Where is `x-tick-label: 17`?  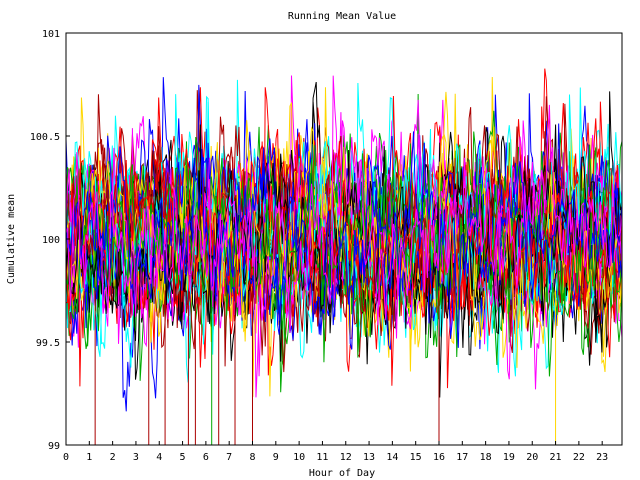 x-tick-label: 17 is located at coordinates (462, 457).